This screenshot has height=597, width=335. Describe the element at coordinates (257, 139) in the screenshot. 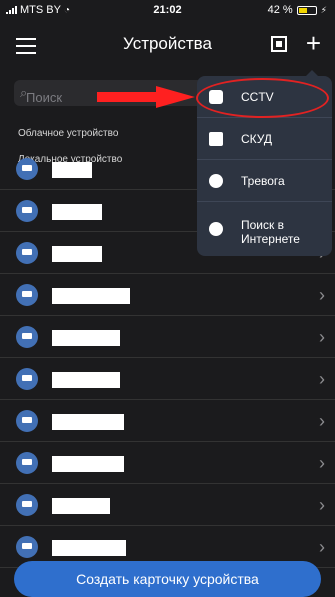

I see `menu-label-skud: СКУД` at that location.